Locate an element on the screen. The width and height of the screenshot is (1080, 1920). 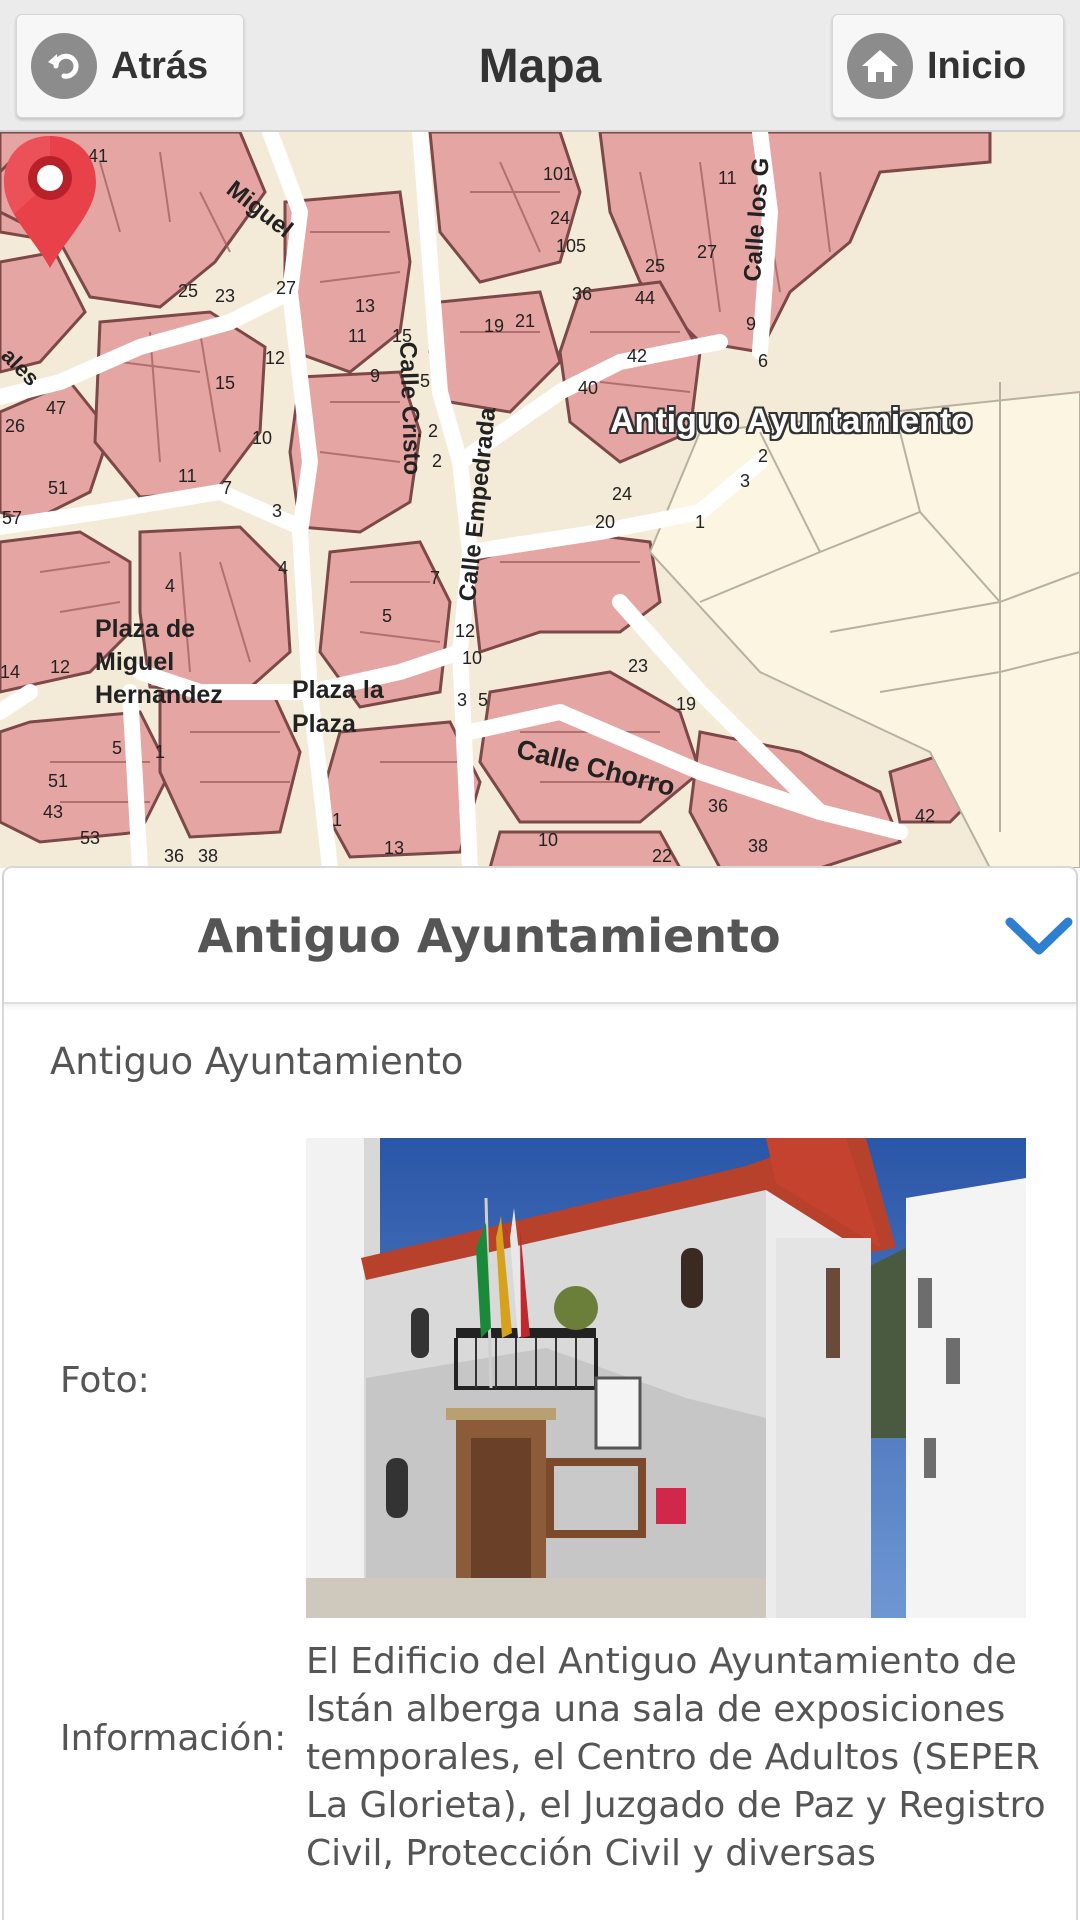
house-number: 21 is located at coordinates (525, 321).